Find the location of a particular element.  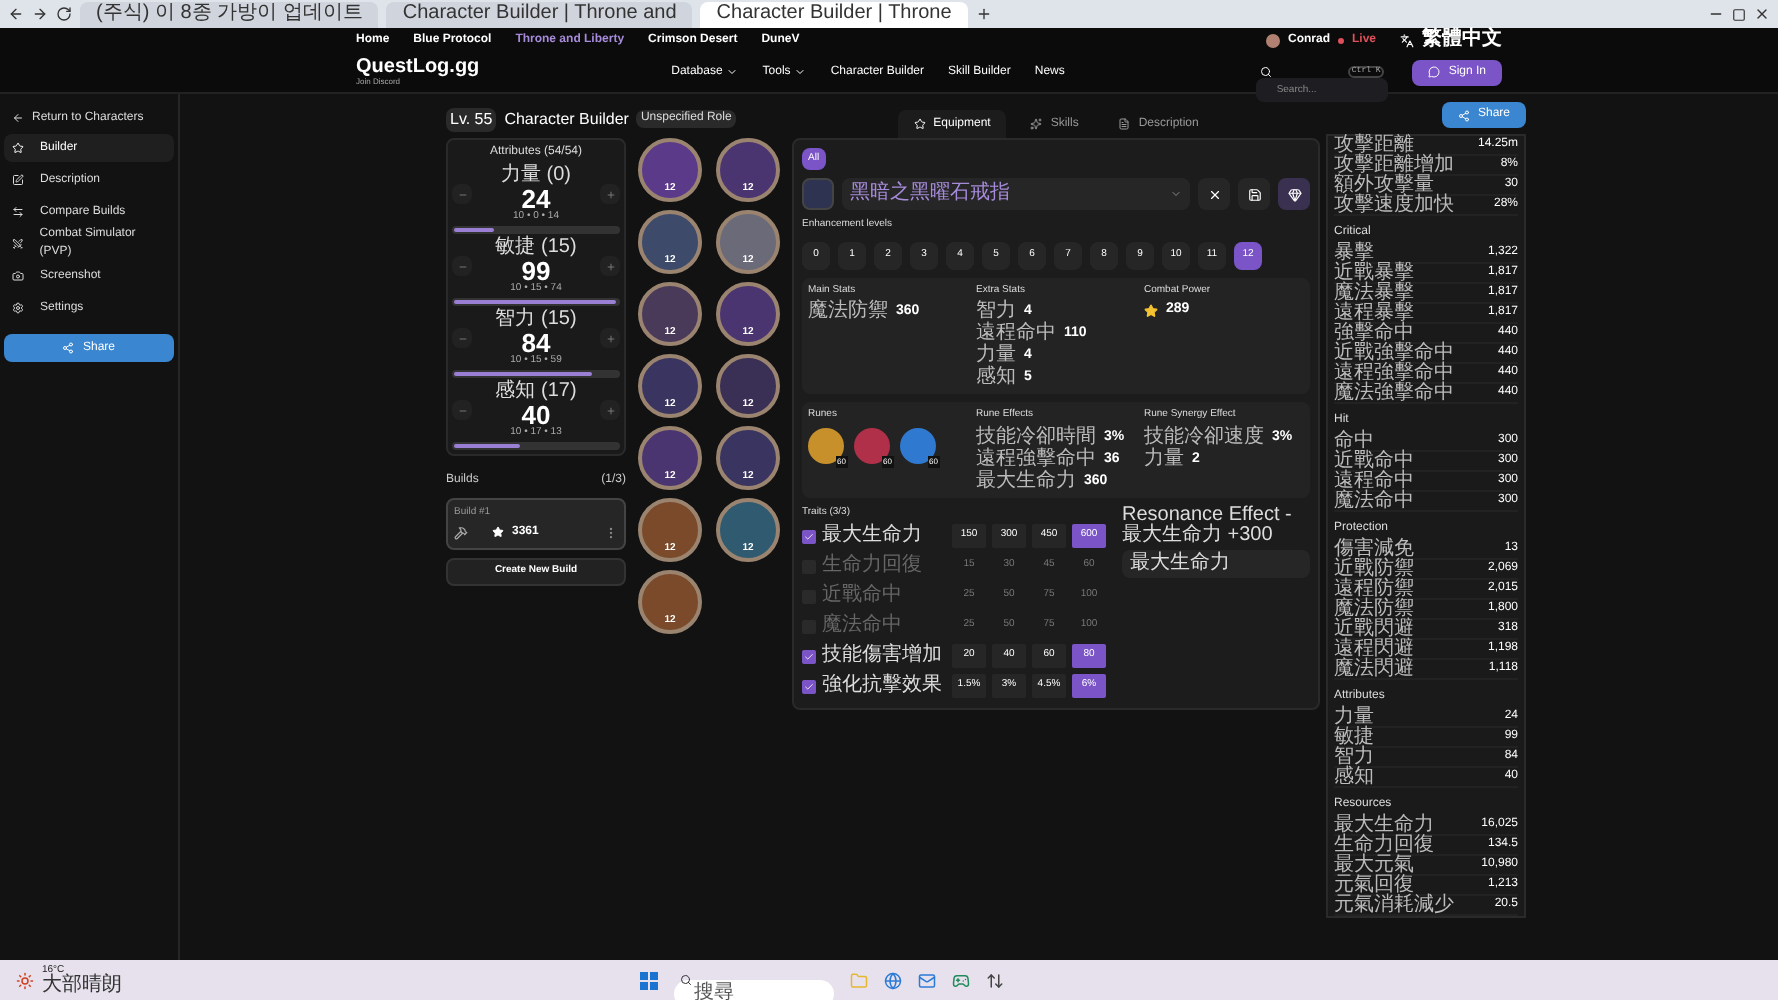

sparkles-icon is located at coordinates (1036, 124).